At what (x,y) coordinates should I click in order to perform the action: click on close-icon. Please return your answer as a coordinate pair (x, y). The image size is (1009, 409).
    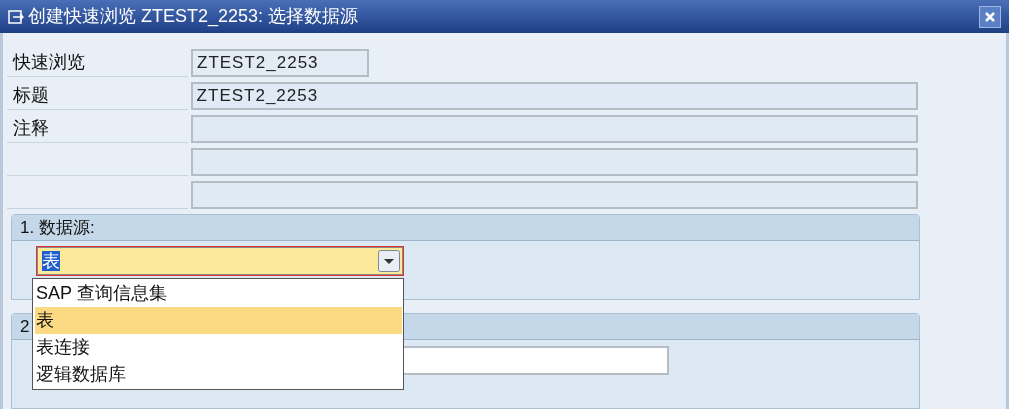
    Looking at the image, I should click on (990, 16).